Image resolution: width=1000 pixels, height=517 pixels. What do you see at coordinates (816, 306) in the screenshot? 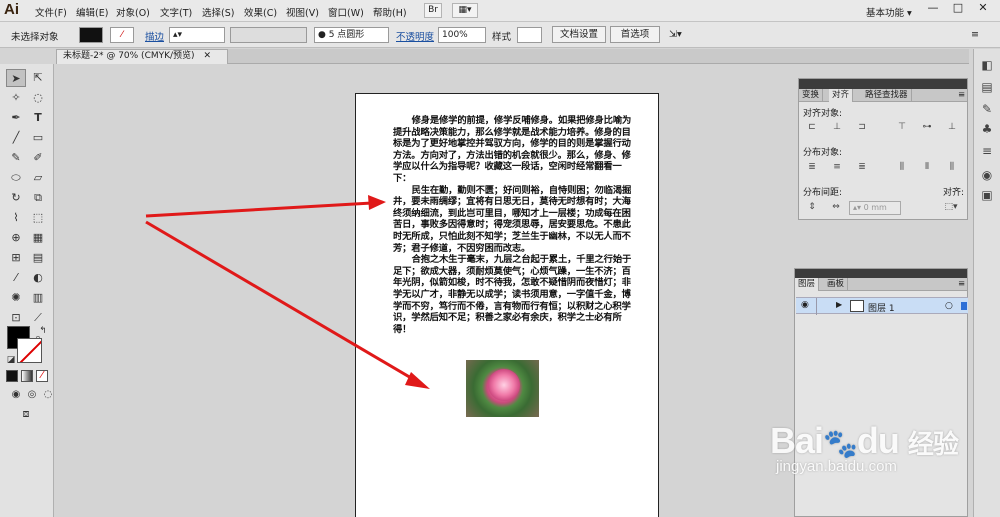
I see `lock-column` at bounding box center [816, 306].